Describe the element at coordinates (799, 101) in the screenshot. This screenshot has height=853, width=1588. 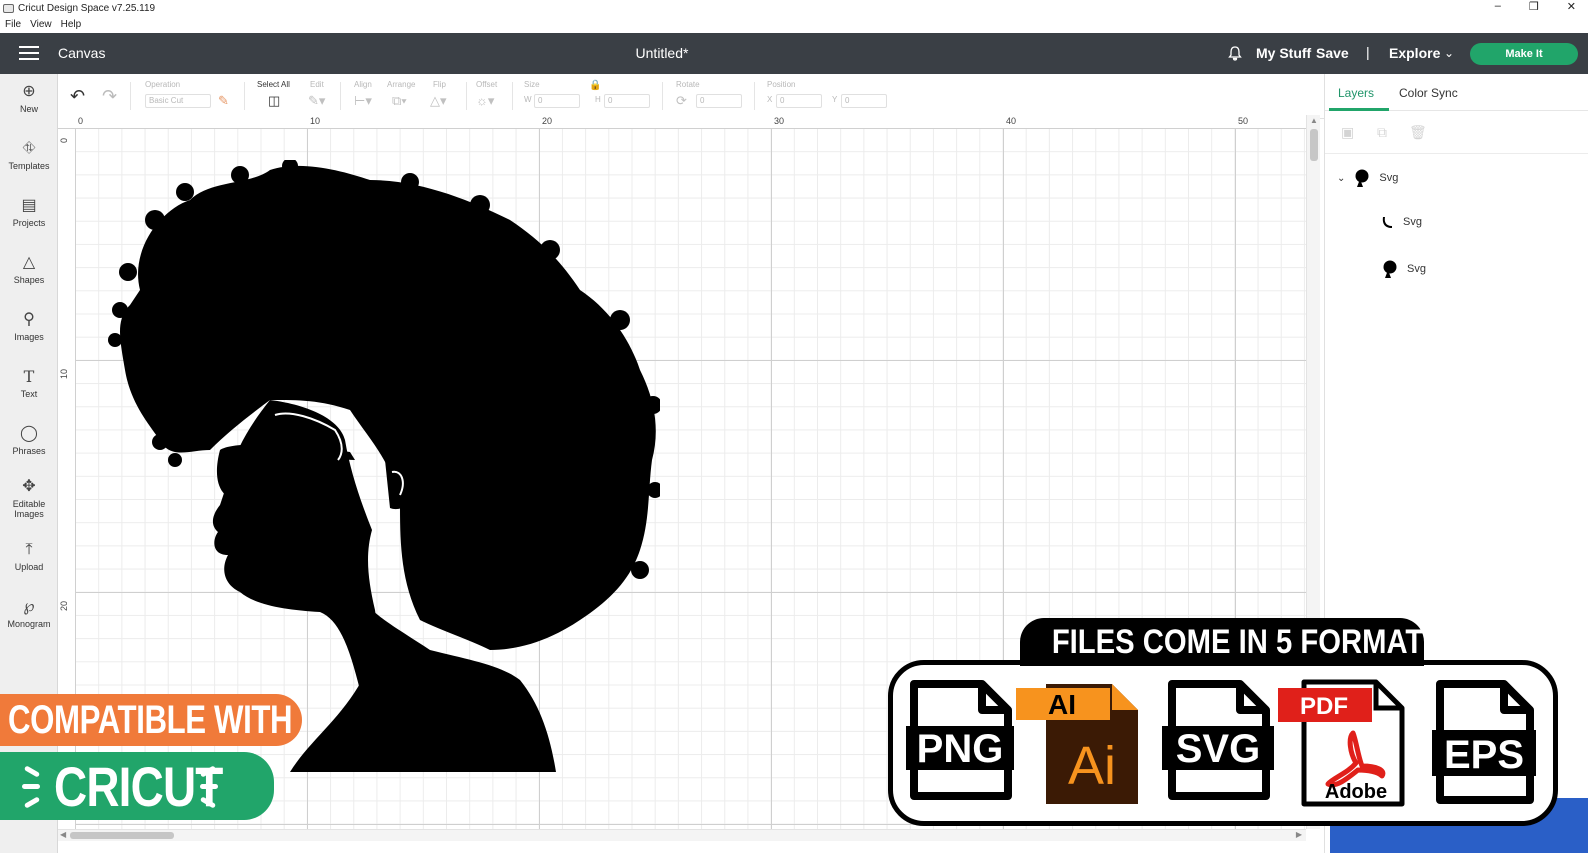
I see `x-field: 0` at that location.